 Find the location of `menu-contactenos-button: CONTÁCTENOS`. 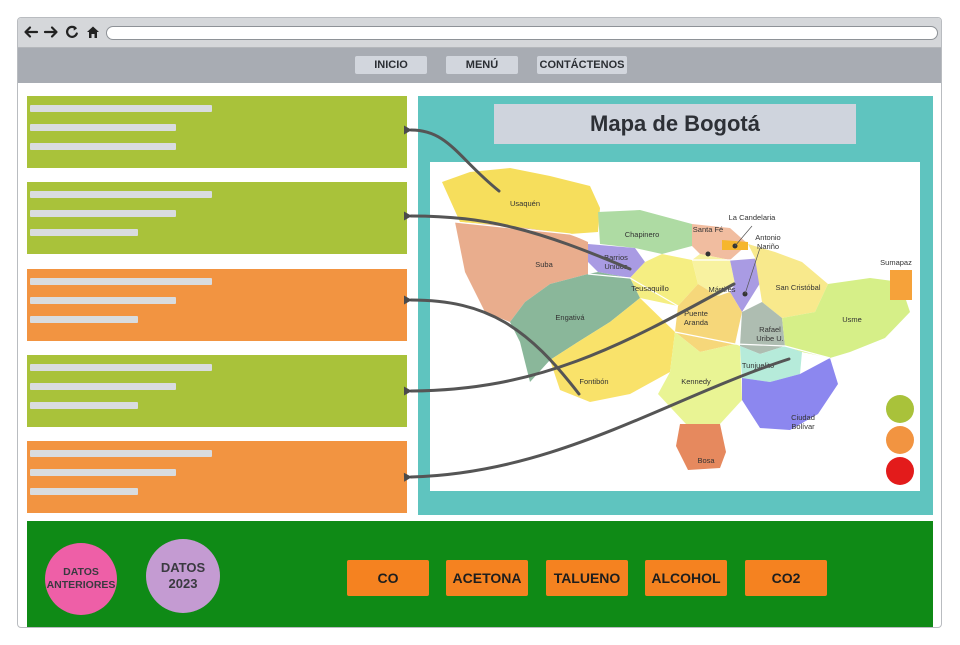

menu-contactenos-button: CONTÁCTENOS is located at coordinates (582, 65).